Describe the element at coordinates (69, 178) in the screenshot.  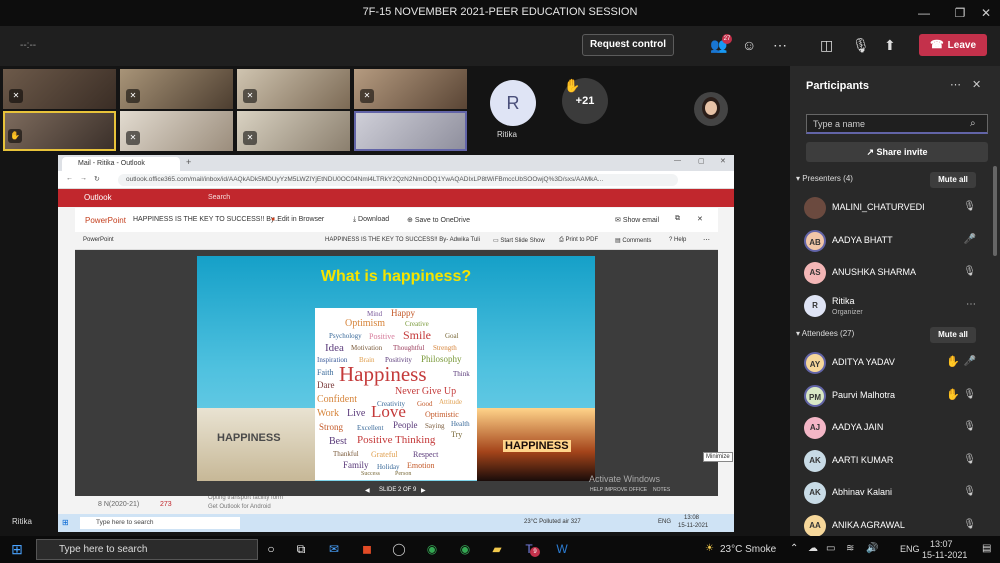
I see `back-icon: ←` at that location.